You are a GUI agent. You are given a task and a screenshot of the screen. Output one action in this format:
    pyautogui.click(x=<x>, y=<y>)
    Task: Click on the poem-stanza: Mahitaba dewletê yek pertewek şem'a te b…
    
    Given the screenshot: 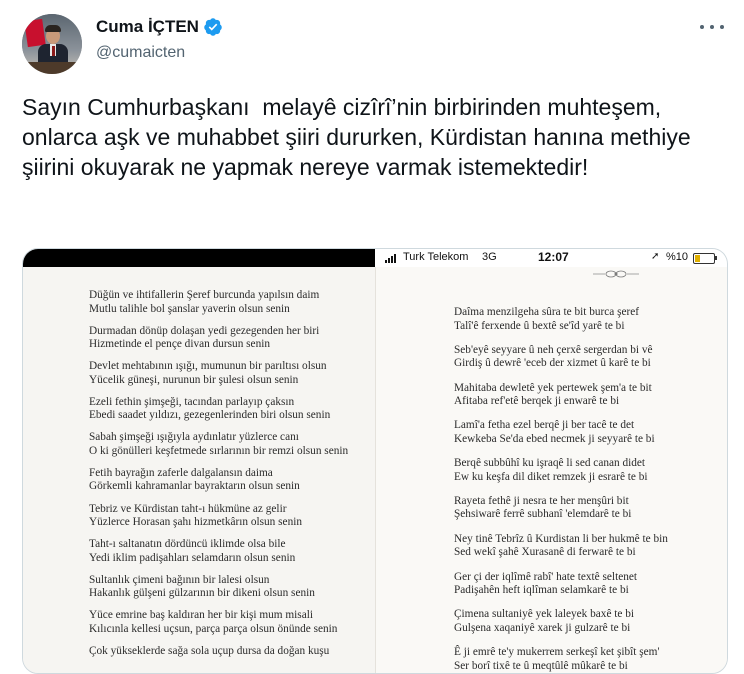 What is the action you would take?
    pyautogui.click(x=589, y=395)
    